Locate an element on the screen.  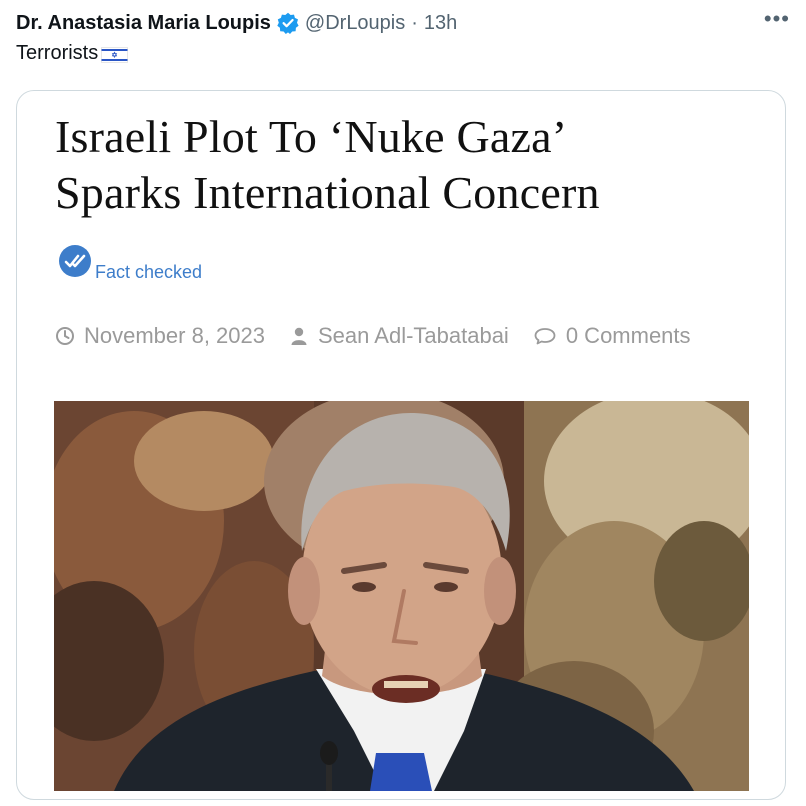
author-handle: @DrLoupis is located at coordinates (355, 23).